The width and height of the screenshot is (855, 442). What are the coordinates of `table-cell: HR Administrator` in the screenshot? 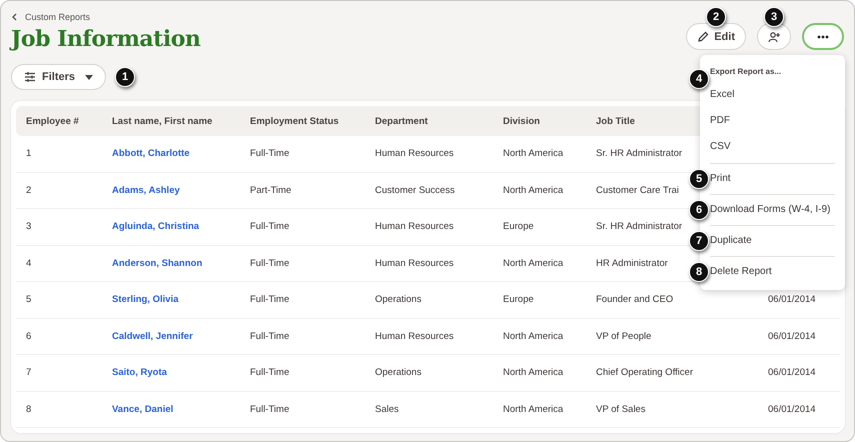 It's located at (632, 263).